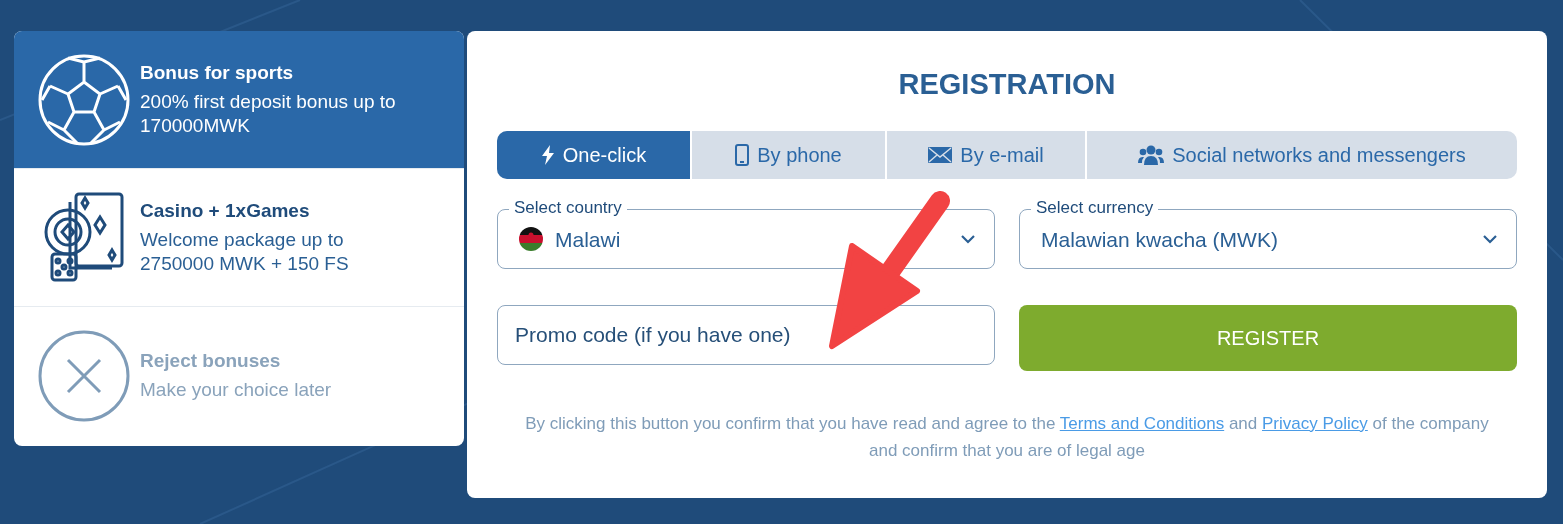 The image size is (1563, 524). Describe the element at coordinates (746, 335) in the screenshot. I see `promo-code-field: Promo code (if you have one)` at that location.